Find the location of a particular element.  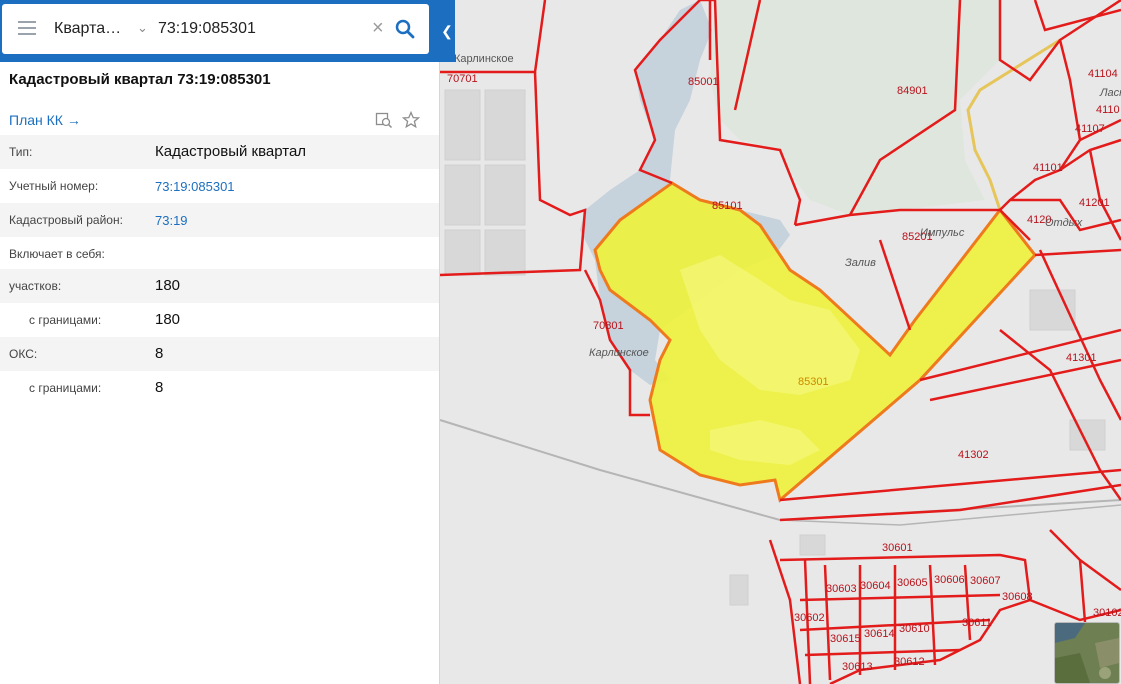

close-icon: × is located at coordinates (378, 28).